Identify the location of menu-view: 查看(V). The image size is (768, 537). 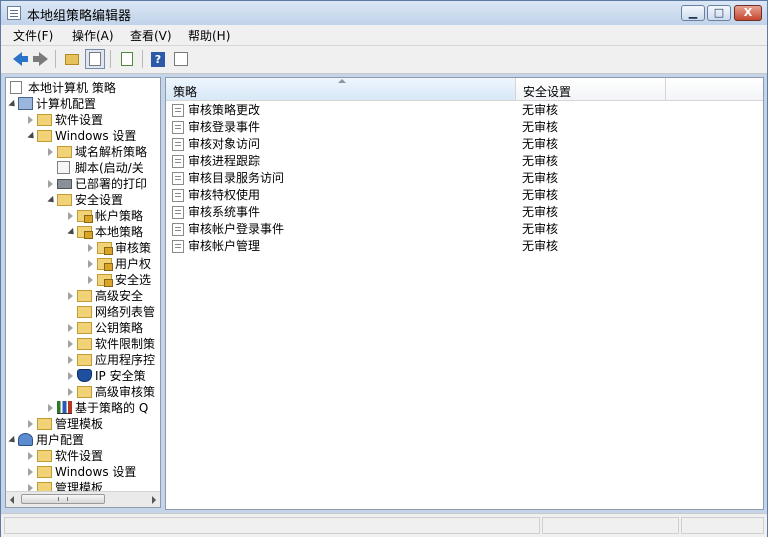
(151, 35).